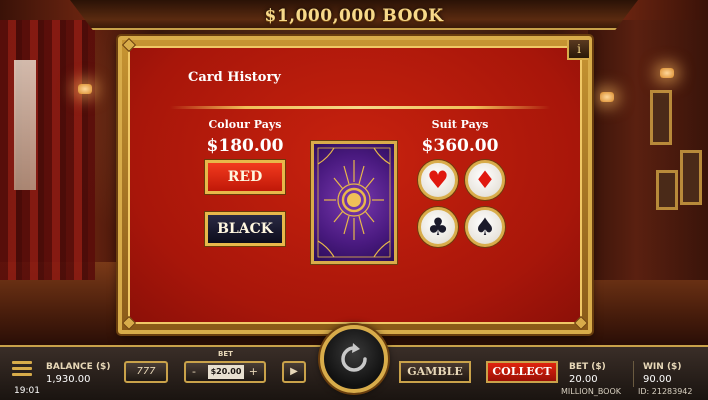 Image resolution: width=708 pixels, height=400 pixels. I want to click on diamonds-icon: ♦, so click(485, 180).